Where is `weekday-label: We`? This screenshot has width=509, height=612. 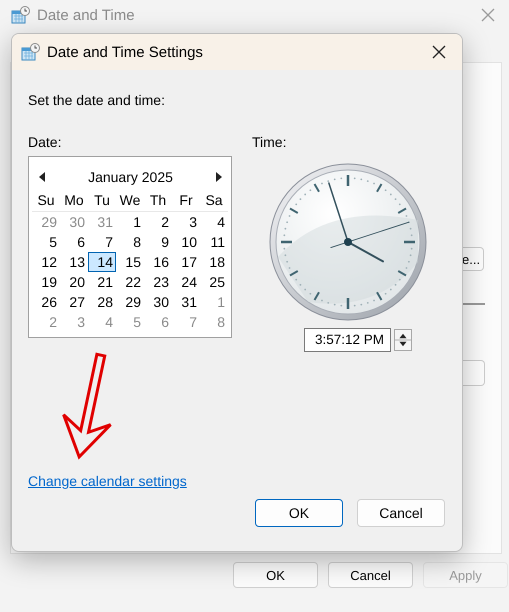 weekday-label: We is located at coordinates (130, 200).